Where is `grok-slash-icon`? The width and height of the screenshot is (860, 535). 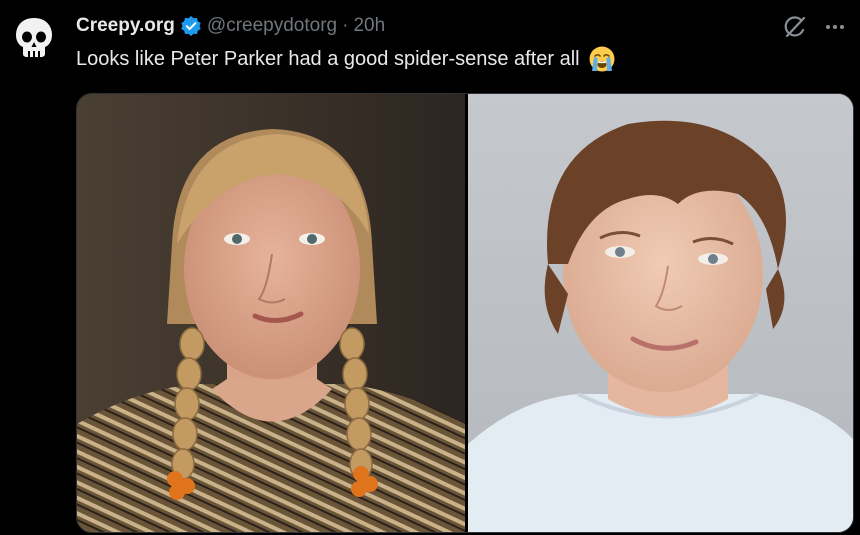 grok-slash-icon is located at coordinates (795, 27).